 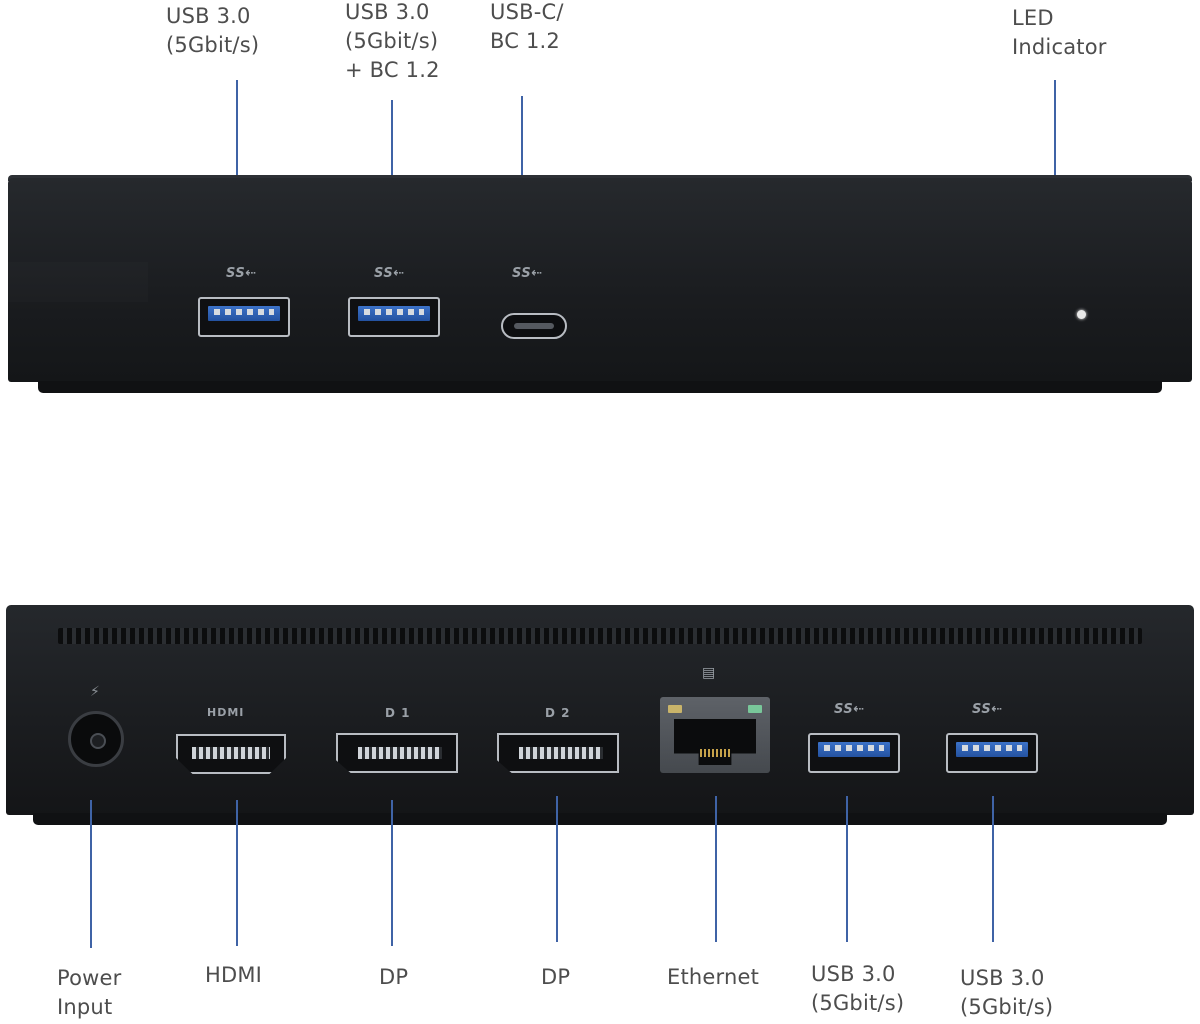 I want to click on label-usb-rear-2: USB 3.0 (5Gbit/s), so click(x=1007, y=992).